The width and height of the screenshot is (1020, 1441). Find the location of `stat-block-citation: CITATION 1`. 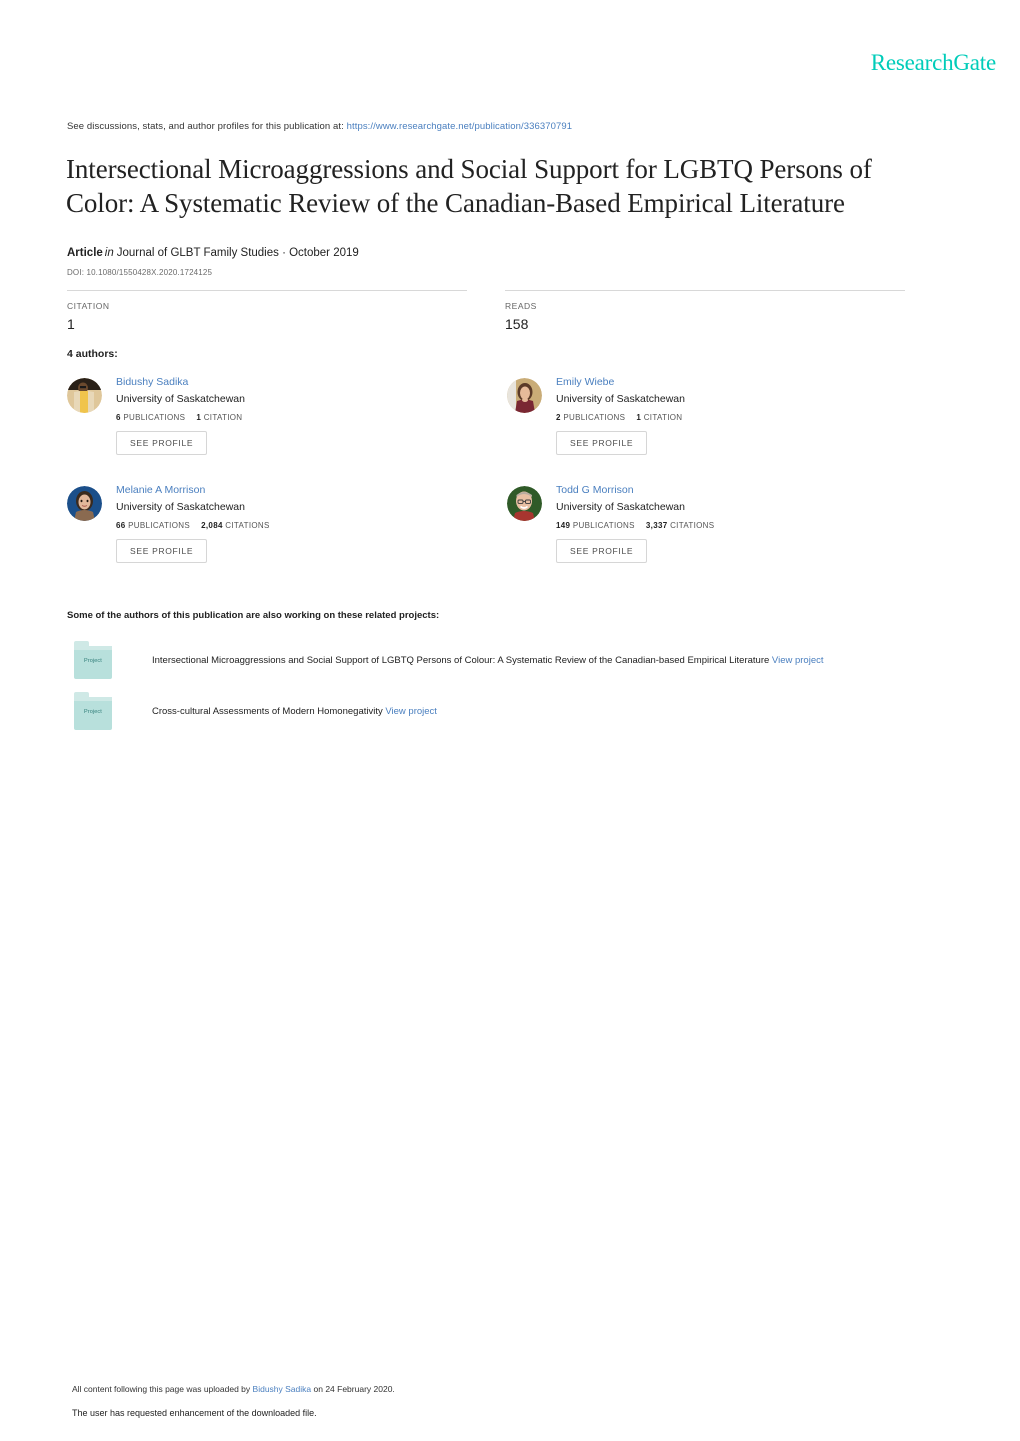

stat-block-citation: CITATION 1 is located at coordinates (267, 311).